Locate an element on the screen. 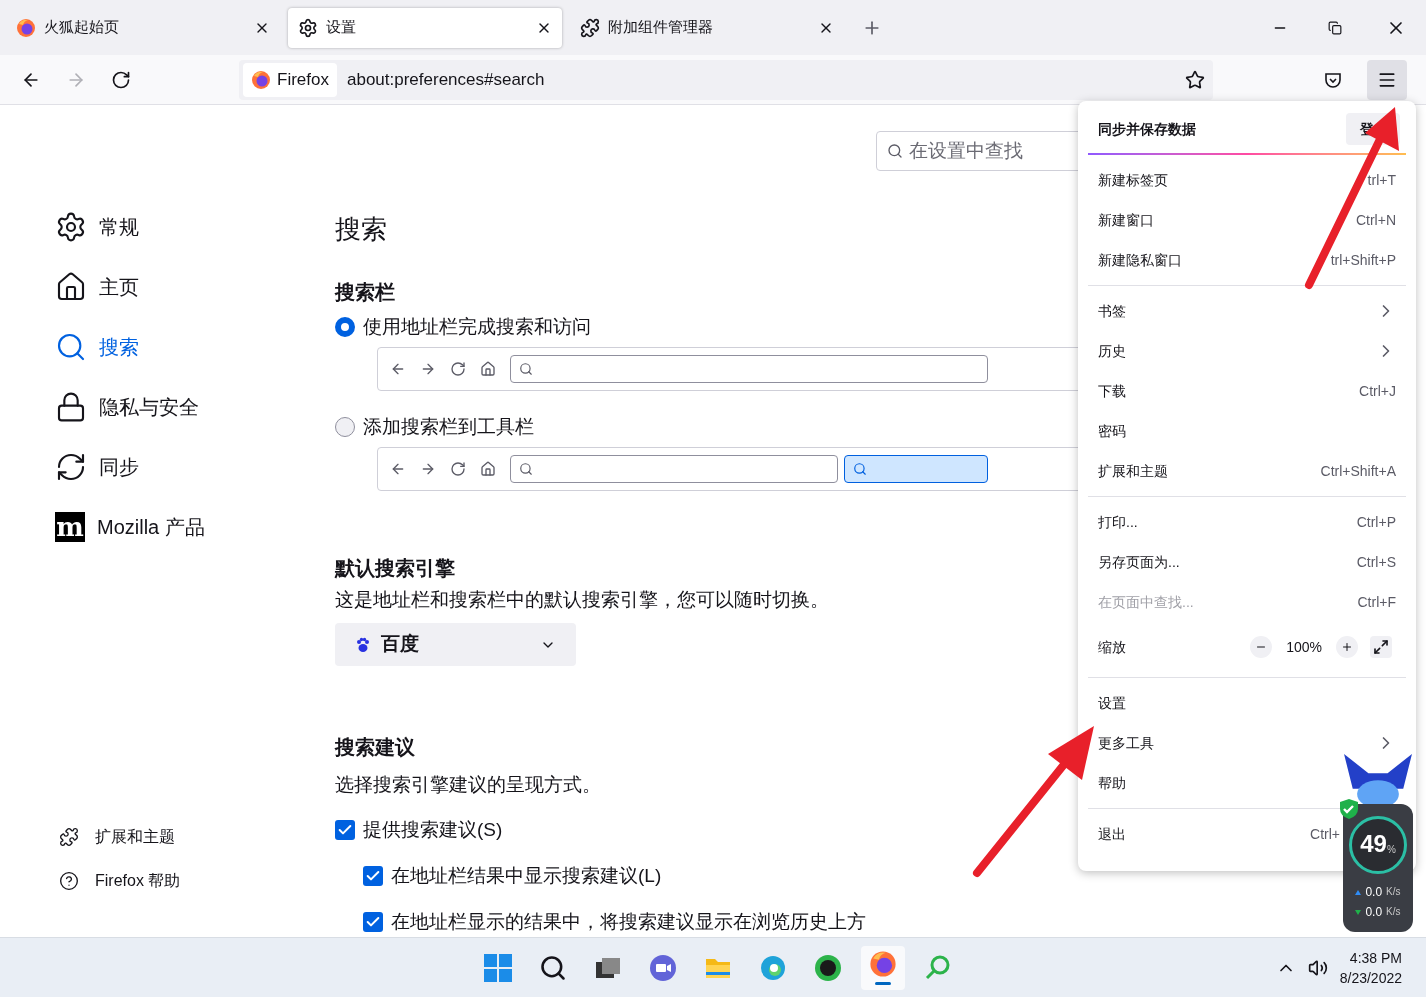 This screenshot has width=1426, height=997. help-icon is located at coordinates (69, 881).